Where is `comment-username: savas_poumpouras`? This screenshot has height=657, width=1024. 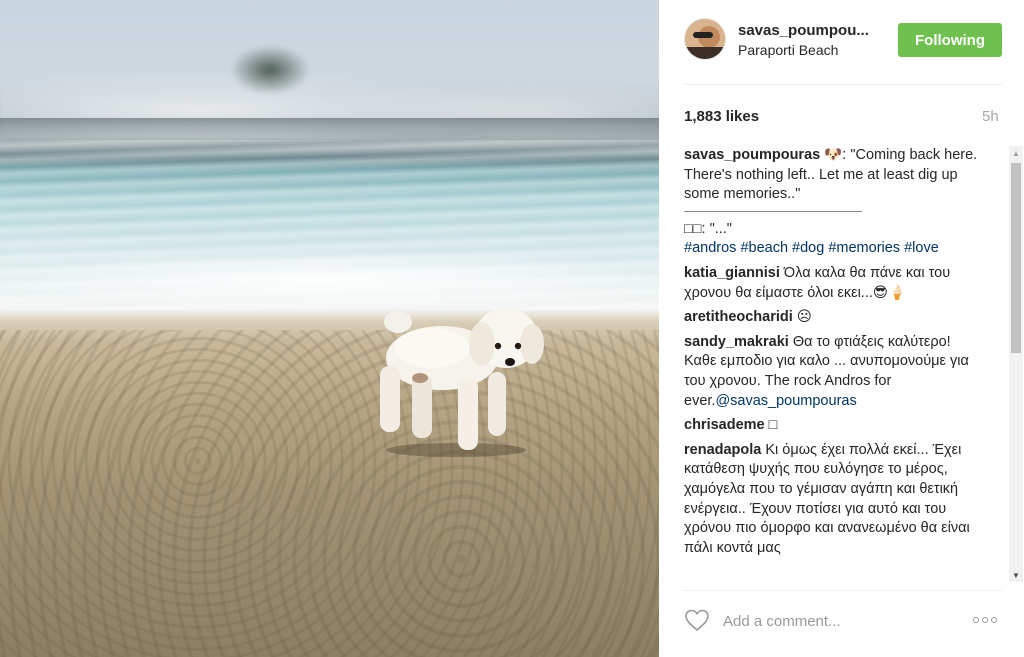
comment-username: savas_poumpouras is located at coordinates (752, 155).